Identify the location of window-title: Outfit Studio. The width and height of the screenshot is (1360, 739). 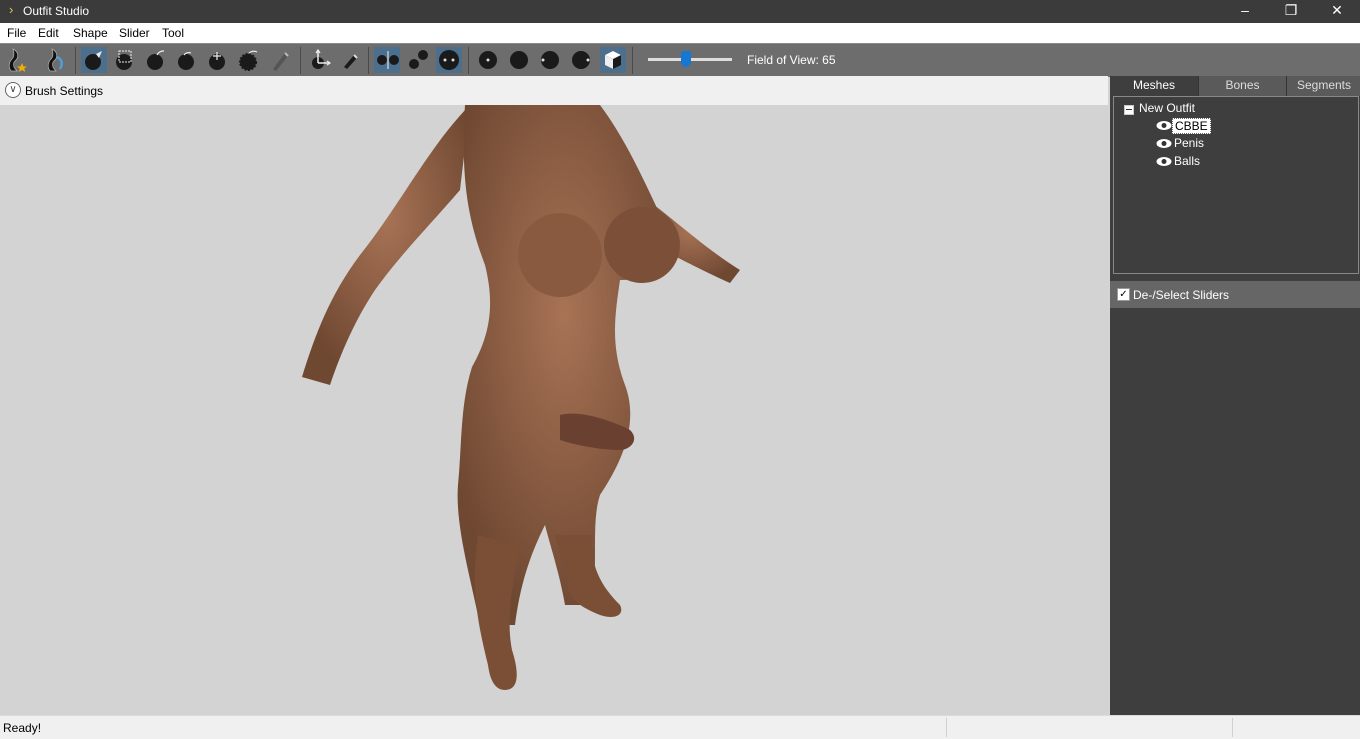
(56, 11).